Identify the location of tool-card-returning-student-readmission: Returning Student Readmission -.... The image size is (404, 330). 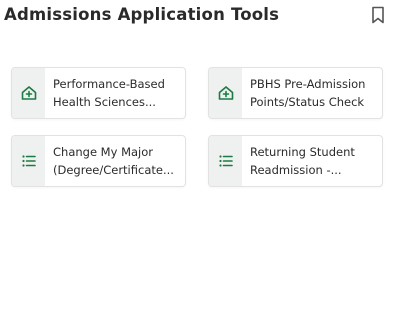
(295, 161).